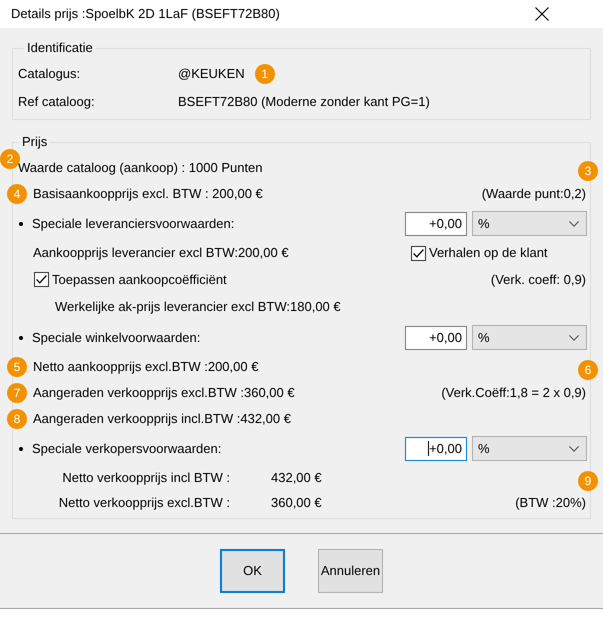  I want to click on callout-marker: 5, so click(17, 367).